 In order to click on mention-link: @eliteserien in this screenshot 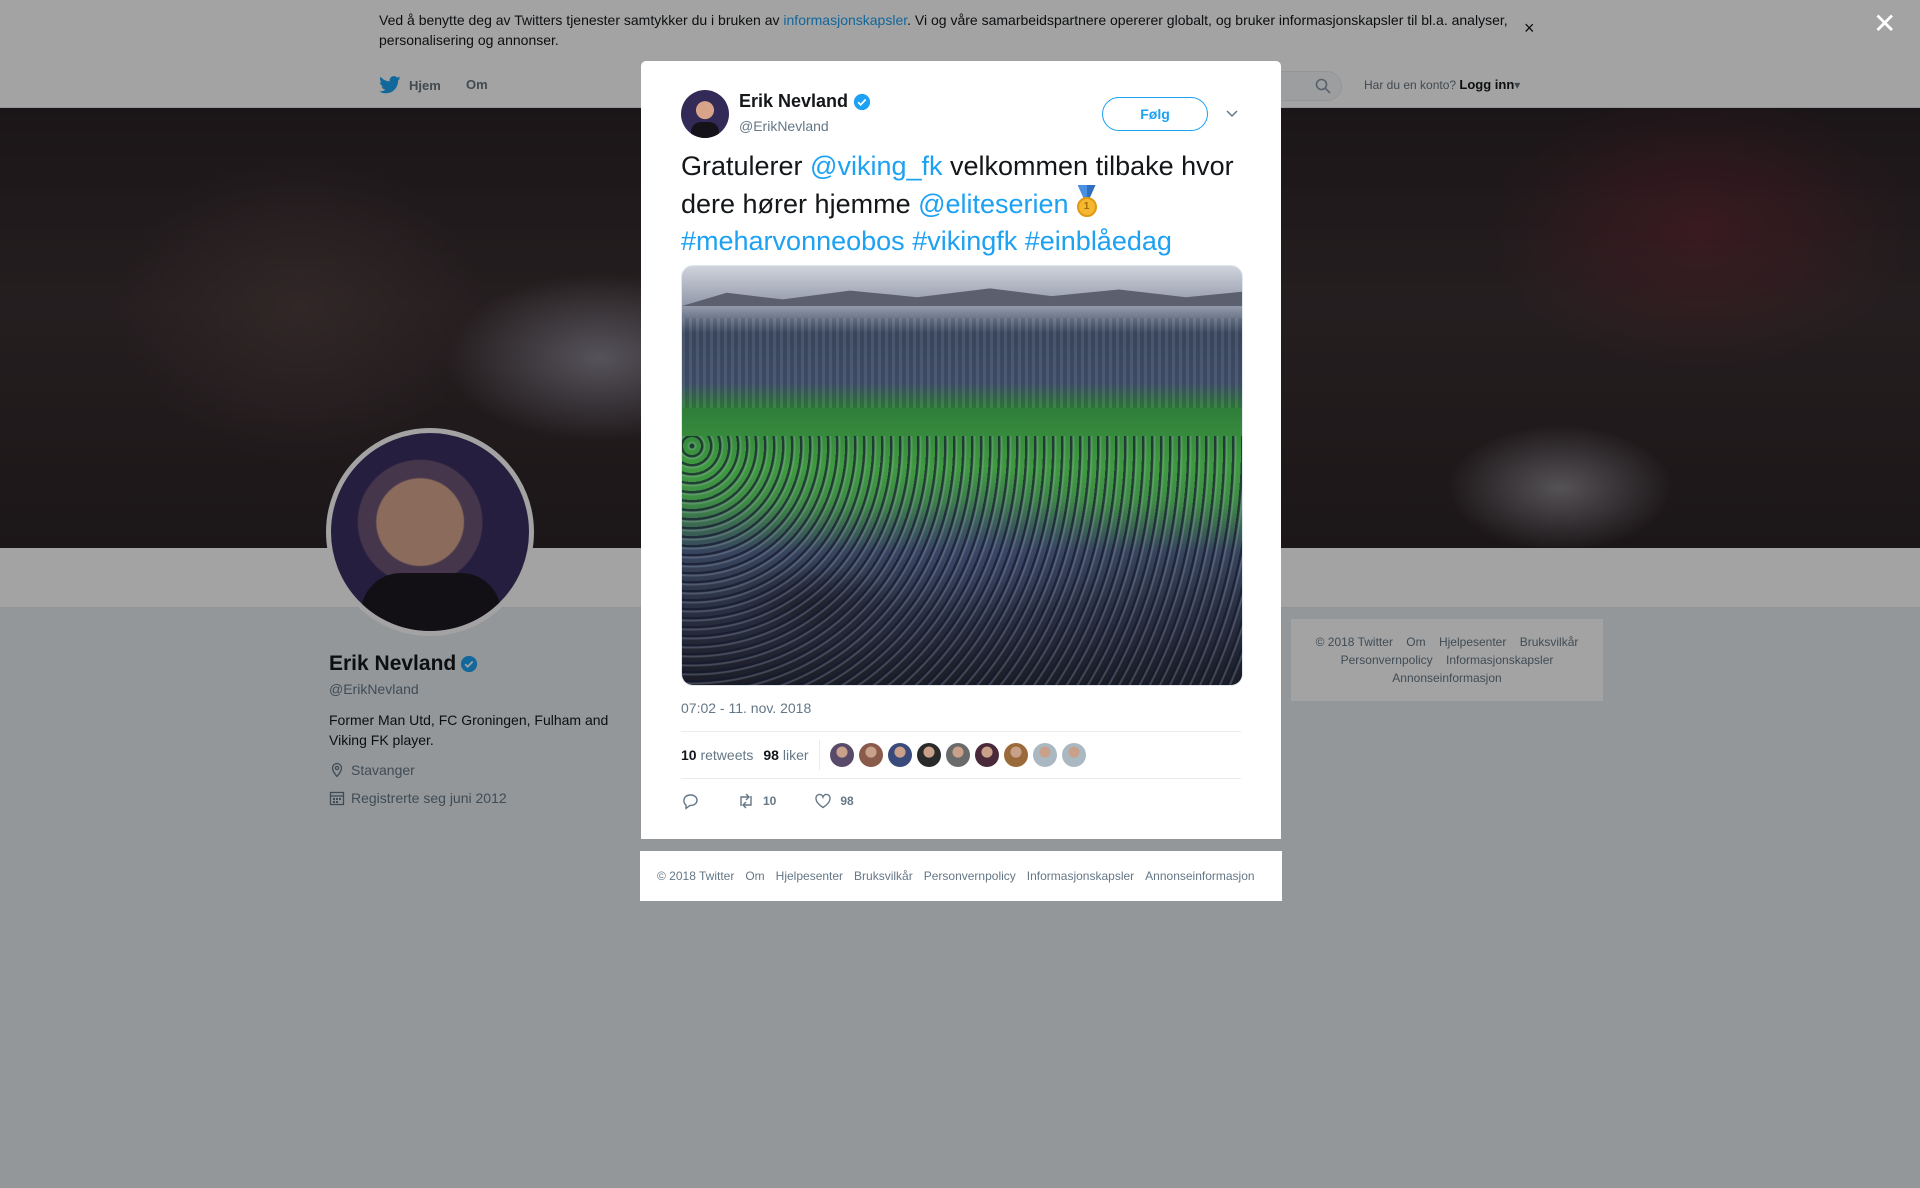, I will do `click(993, 204)`.